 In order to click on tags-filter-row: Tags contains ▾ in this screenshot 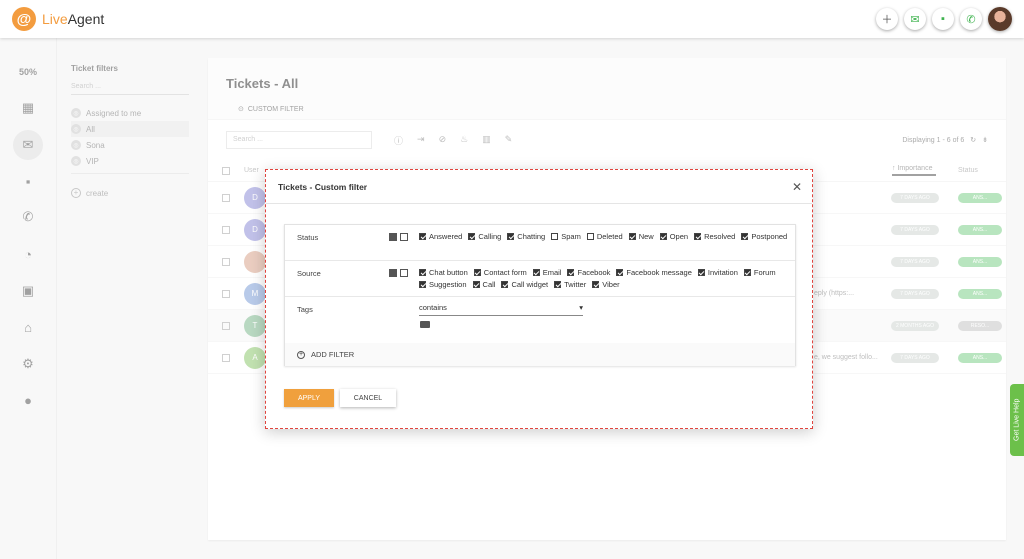, I will do `click(540, 320)`.